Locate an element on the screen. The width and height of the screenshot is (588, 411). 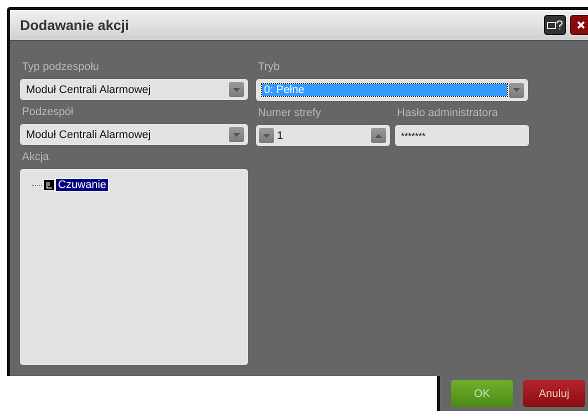
field-label: Typ podzespołu is located at coordinates (60, 67).